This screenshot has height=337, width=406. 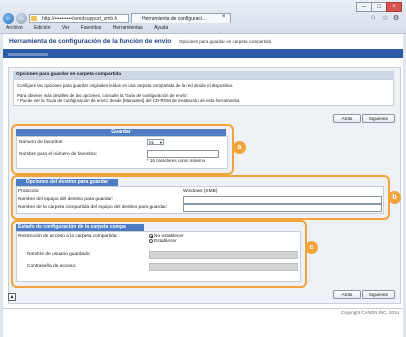 I want to click on fav-number-label: Número de favoritos:, so click(x=41, y=142).